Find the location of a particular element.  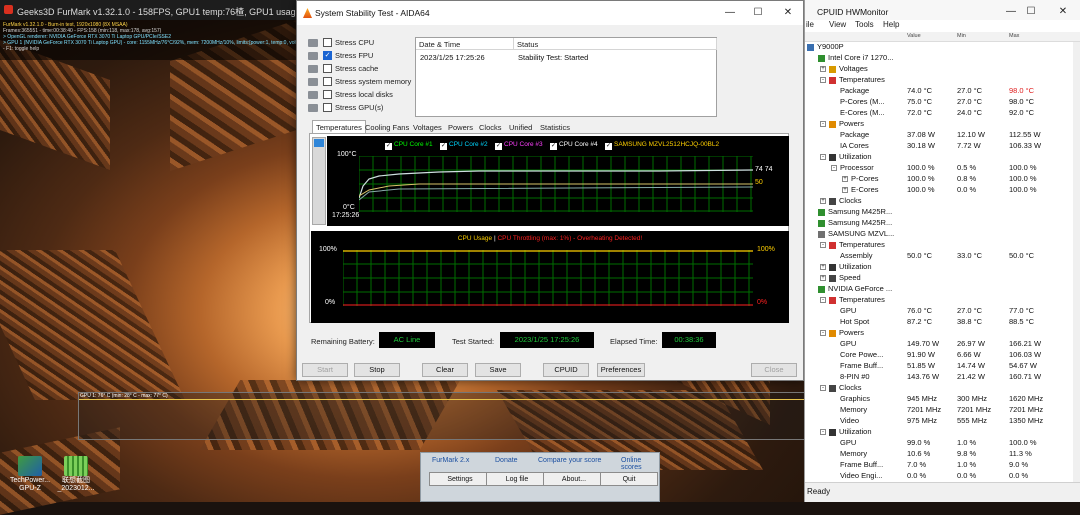

hwmonitor-title-bar: CPUID HWMonitor — ☐ ✕ is located at coordinates (942, 11).